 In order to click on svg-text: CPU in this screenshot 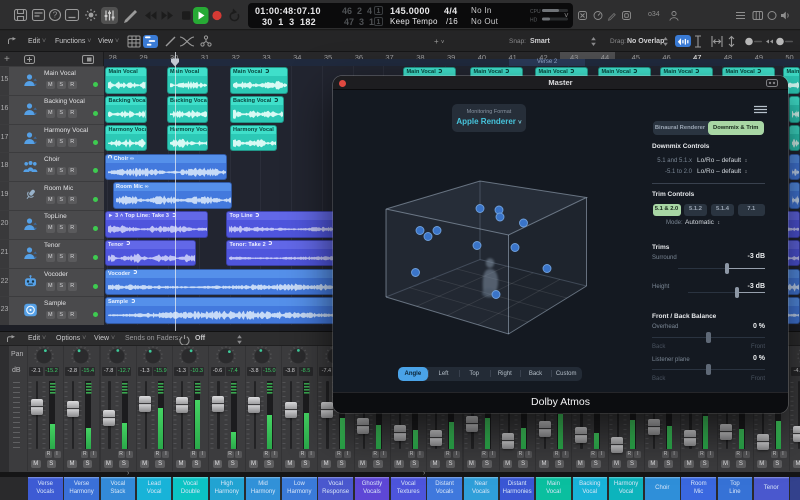, I will do `click(535, 12)`.